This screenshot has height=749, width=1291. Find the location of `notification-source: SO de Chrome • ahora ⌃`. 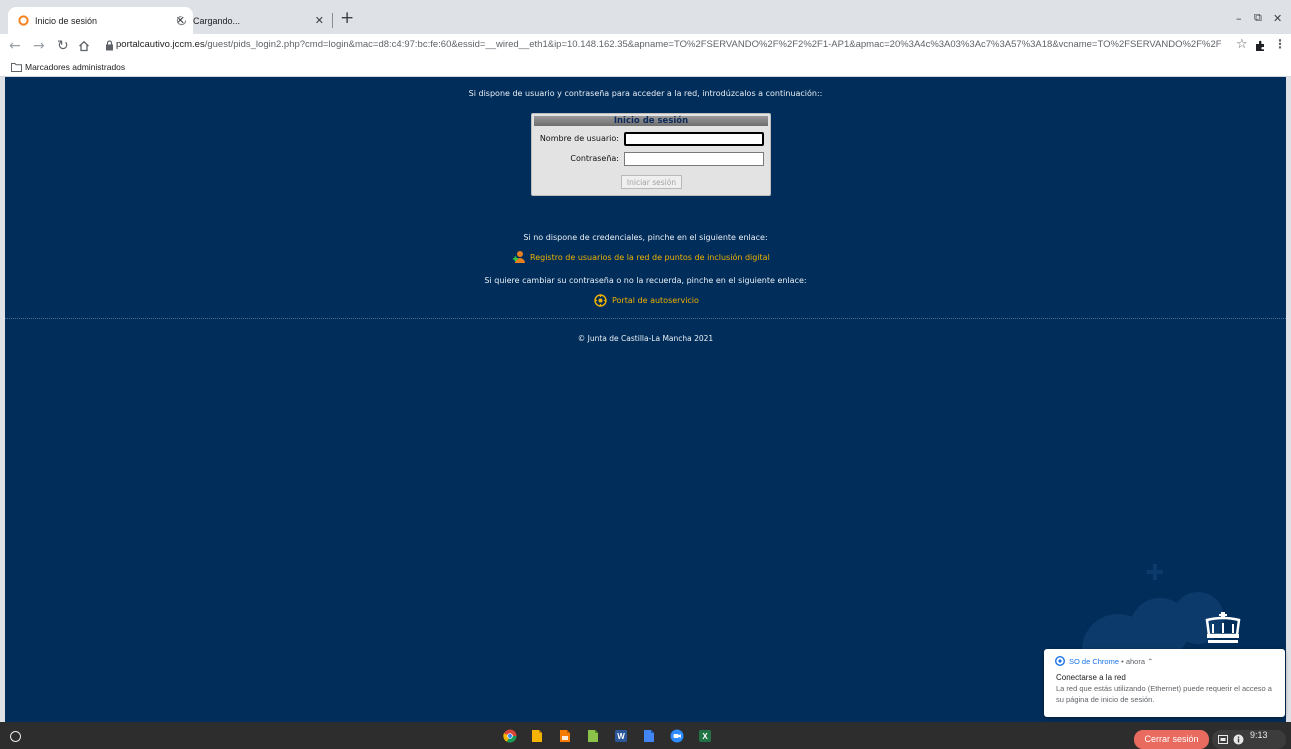

notification-source: SO de Chrome • ahora ⌃ is located at coordinates (1111, 661).